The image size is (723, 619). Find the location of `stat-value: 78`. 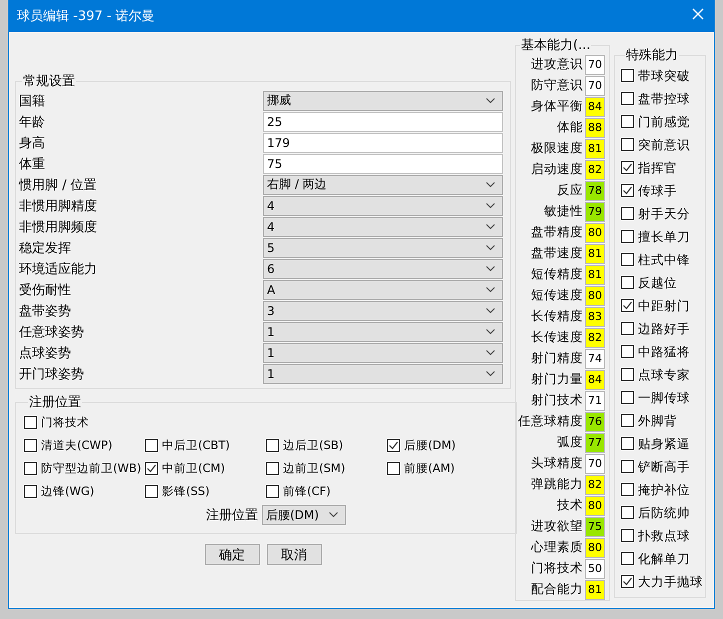

stat-value: 78 is located at coordinates (595, 190).